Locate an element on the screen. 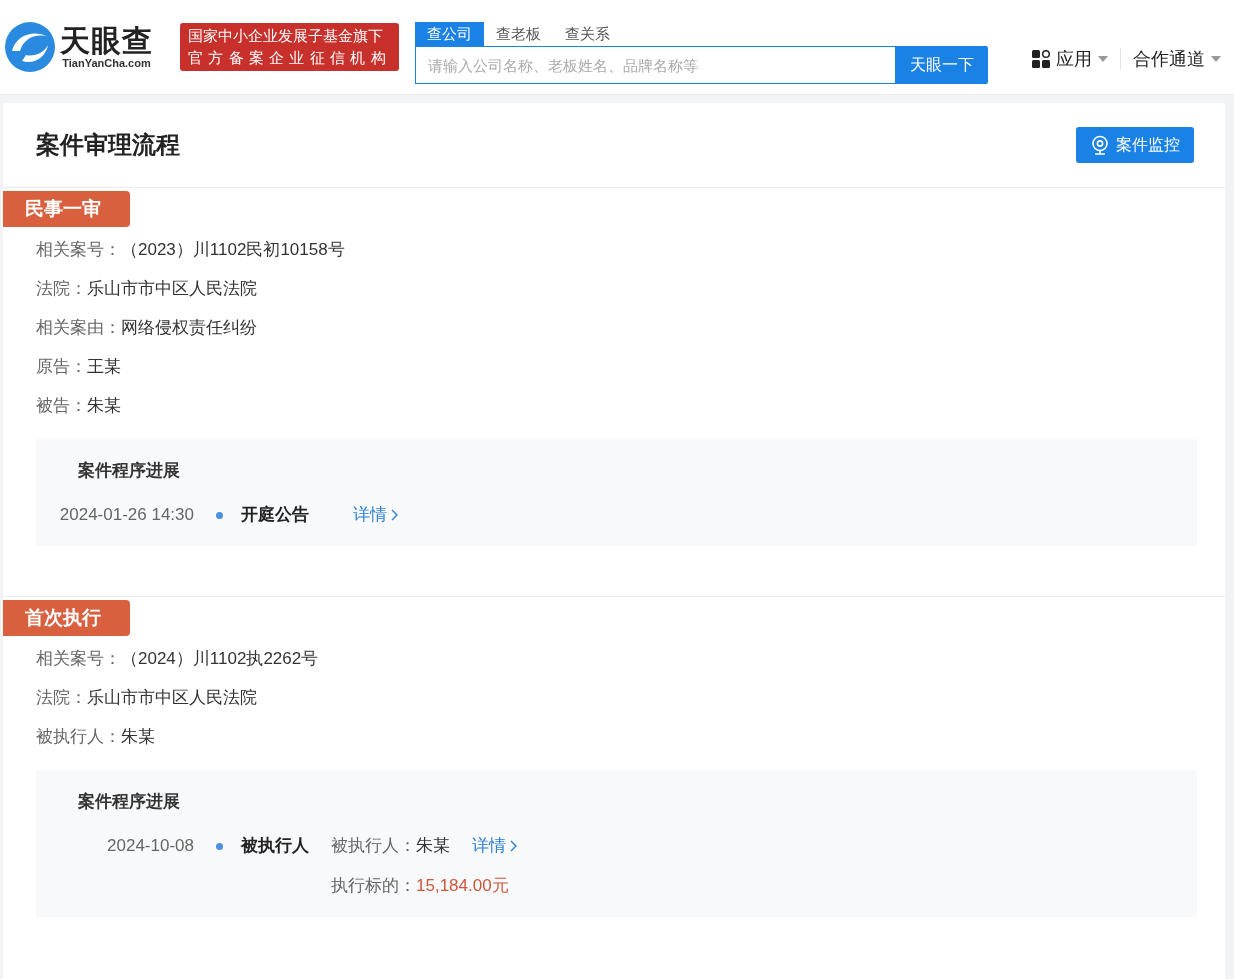 The height and width of the screenshot is (979, 1234). event-title: 被执行人 is located at coordinates (275, 846).